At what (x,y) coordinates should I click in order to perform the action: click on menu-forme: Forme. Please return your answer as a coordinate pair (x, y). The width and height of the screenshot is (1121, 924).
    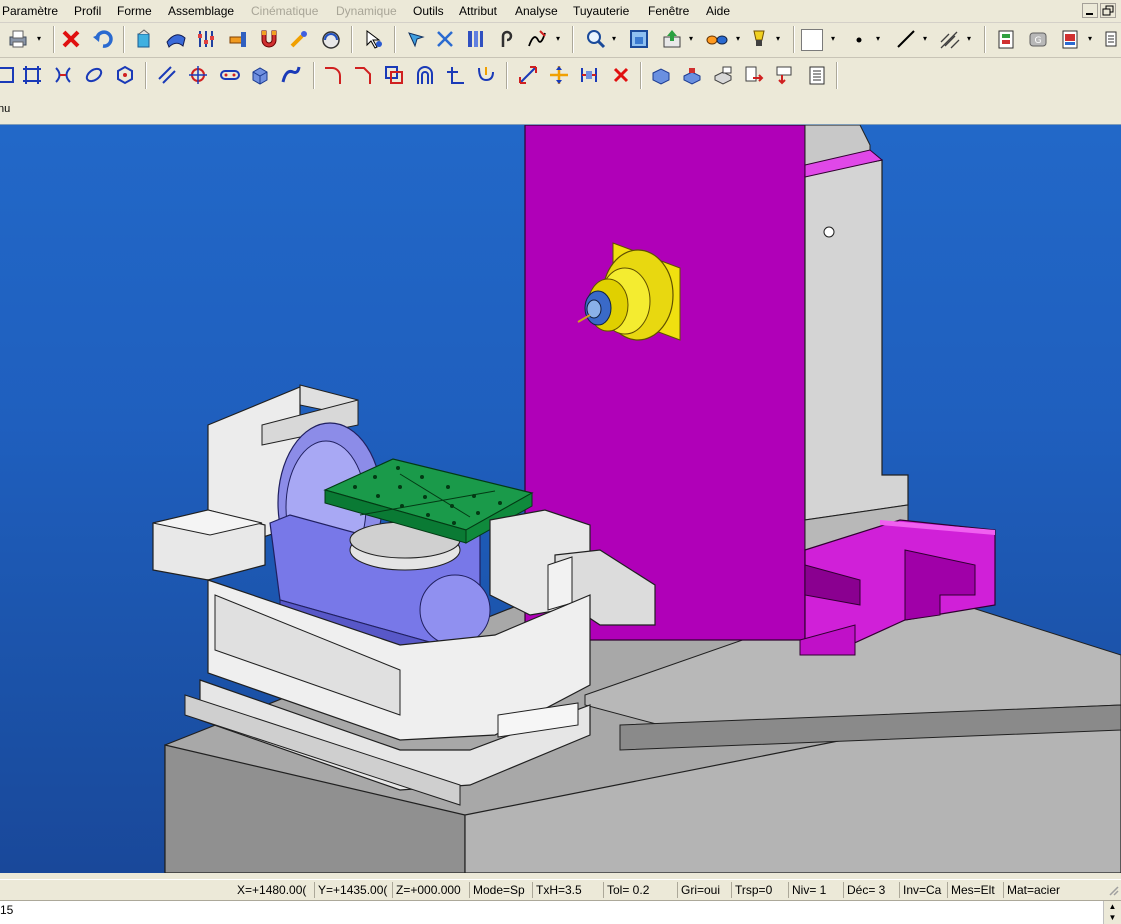
    Looking at the image, I should click on (134, 11).